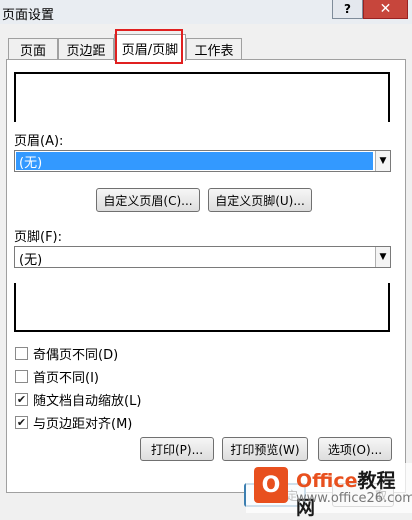 Image resolution: width=412 pixels, height=520 pixels. I want to click on option-label: 随文档自动缩放(L), so click(87, 401).